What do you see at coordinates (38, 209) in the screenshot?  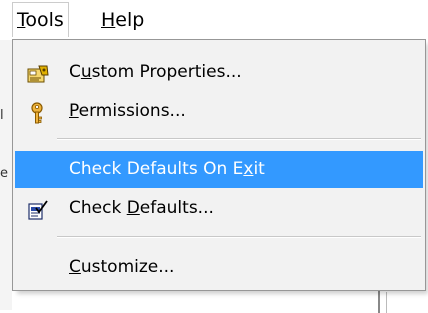 I see `check-defaults-icon` at bounding box center [38, 209].